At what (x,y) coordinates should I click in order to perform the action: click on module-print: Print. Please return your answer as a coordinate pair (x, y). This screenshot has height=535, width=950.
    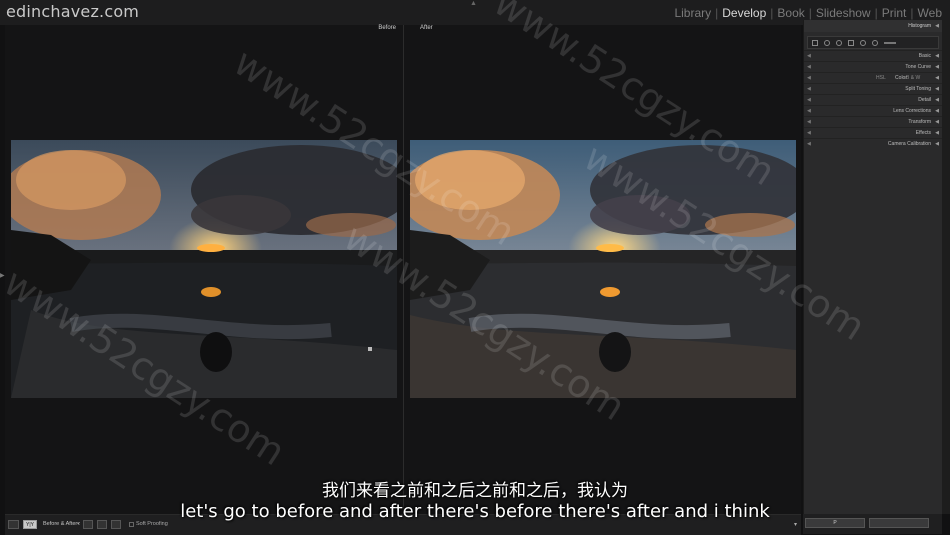
    Looking at the image, I should click on (894, 13).